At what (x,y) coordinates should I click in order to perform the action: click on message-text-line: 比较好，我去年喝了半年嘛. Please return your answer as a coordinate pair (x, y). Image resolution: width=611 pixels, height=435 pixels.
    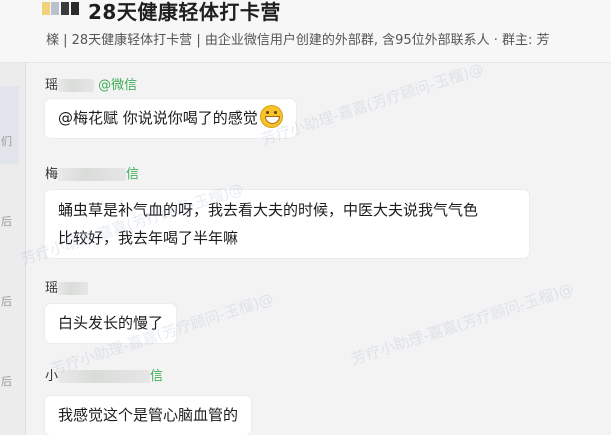
    Looking at the image, I should click on (148, 238).